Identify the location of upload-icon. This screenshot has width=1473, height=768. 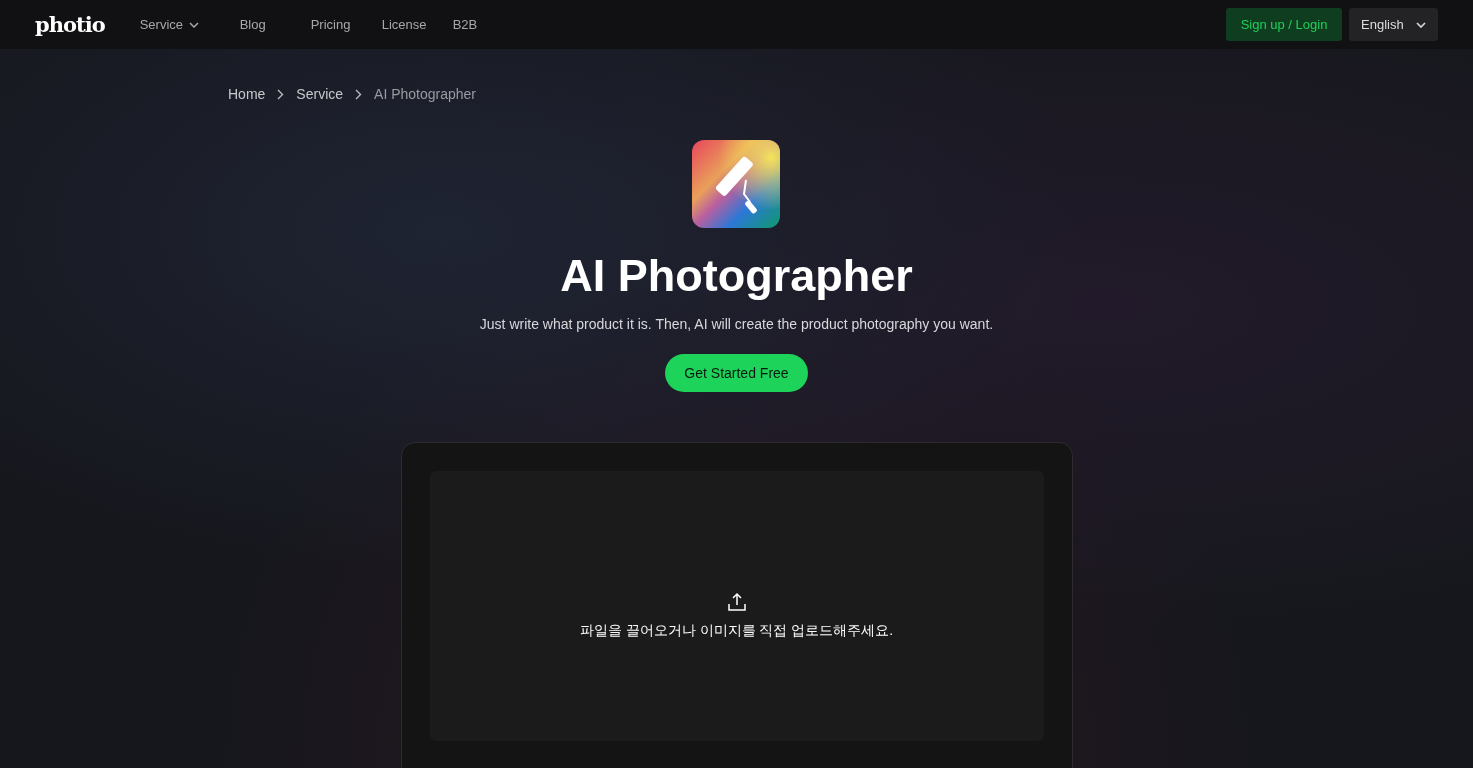
(736, 602).